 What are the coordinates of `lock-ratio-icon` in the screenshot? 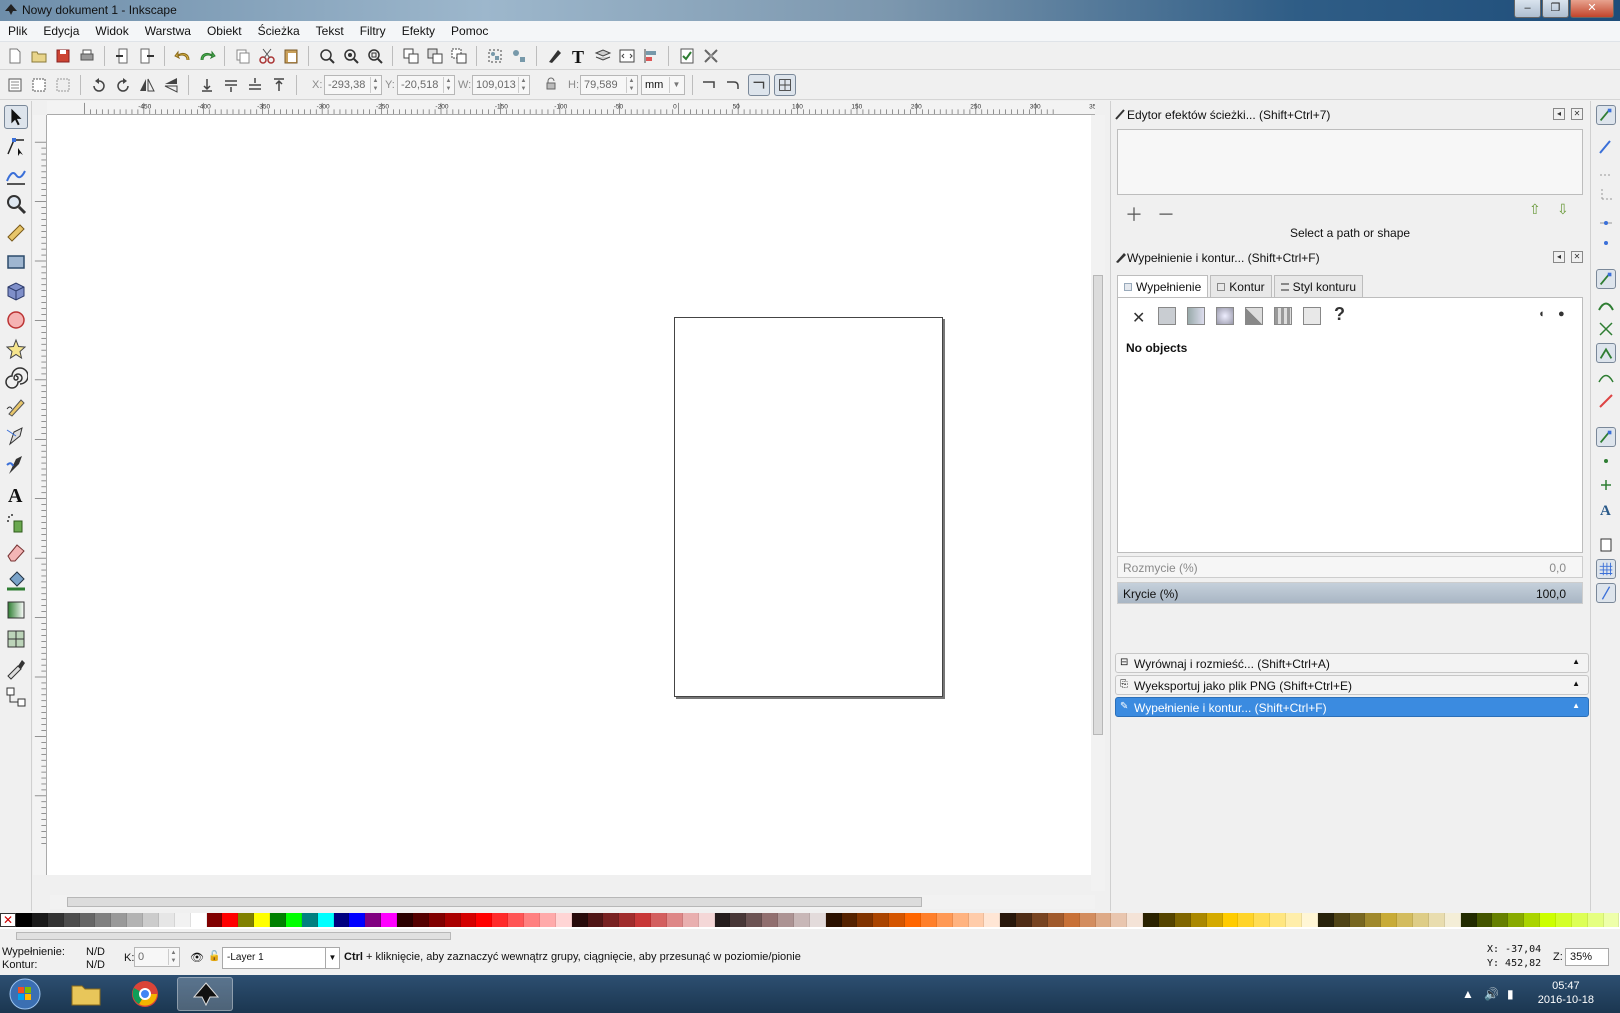 It's located at (551, 84).